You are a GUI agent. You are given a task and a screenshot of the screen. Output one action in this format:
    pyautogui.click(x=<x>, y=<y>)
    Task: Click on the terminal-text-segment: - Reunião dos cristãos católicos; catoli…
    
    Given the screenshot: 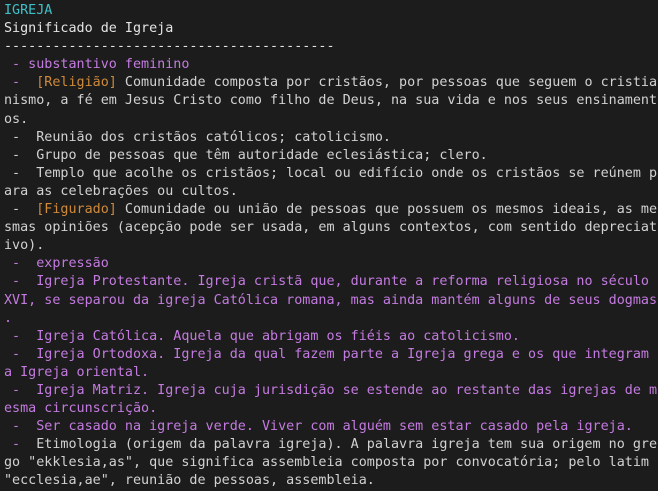 What is the action you would take?
    pyautogui.click(x=197, y=137)
    